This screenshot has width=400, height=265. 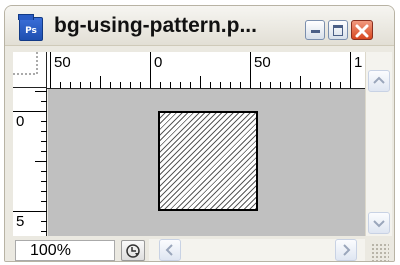 I want to click on close-button, so click(x=362, y=30).